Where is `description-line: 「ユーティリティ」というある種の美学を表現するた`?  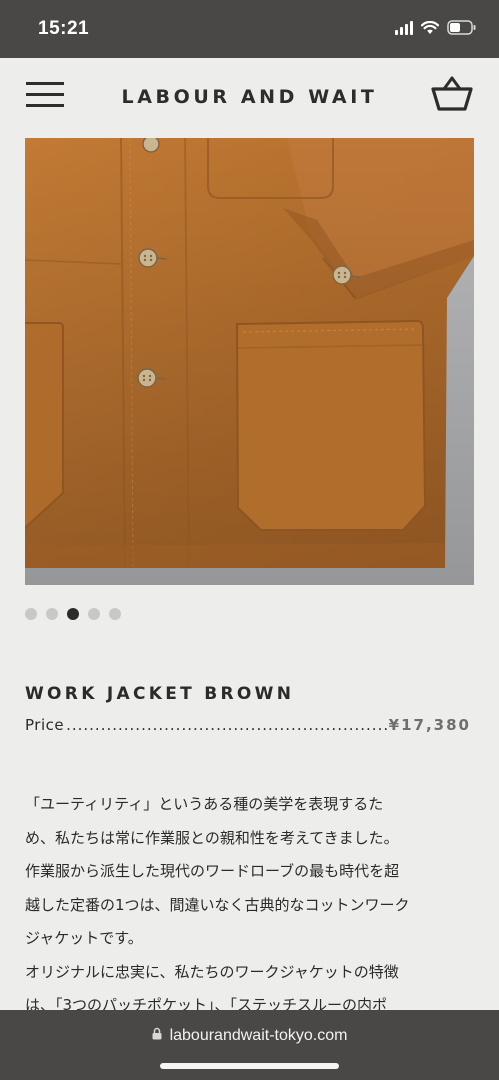 description-line: 「ユーティリティ」というある種の美学を表現するた is located at coordinates (204, 804).